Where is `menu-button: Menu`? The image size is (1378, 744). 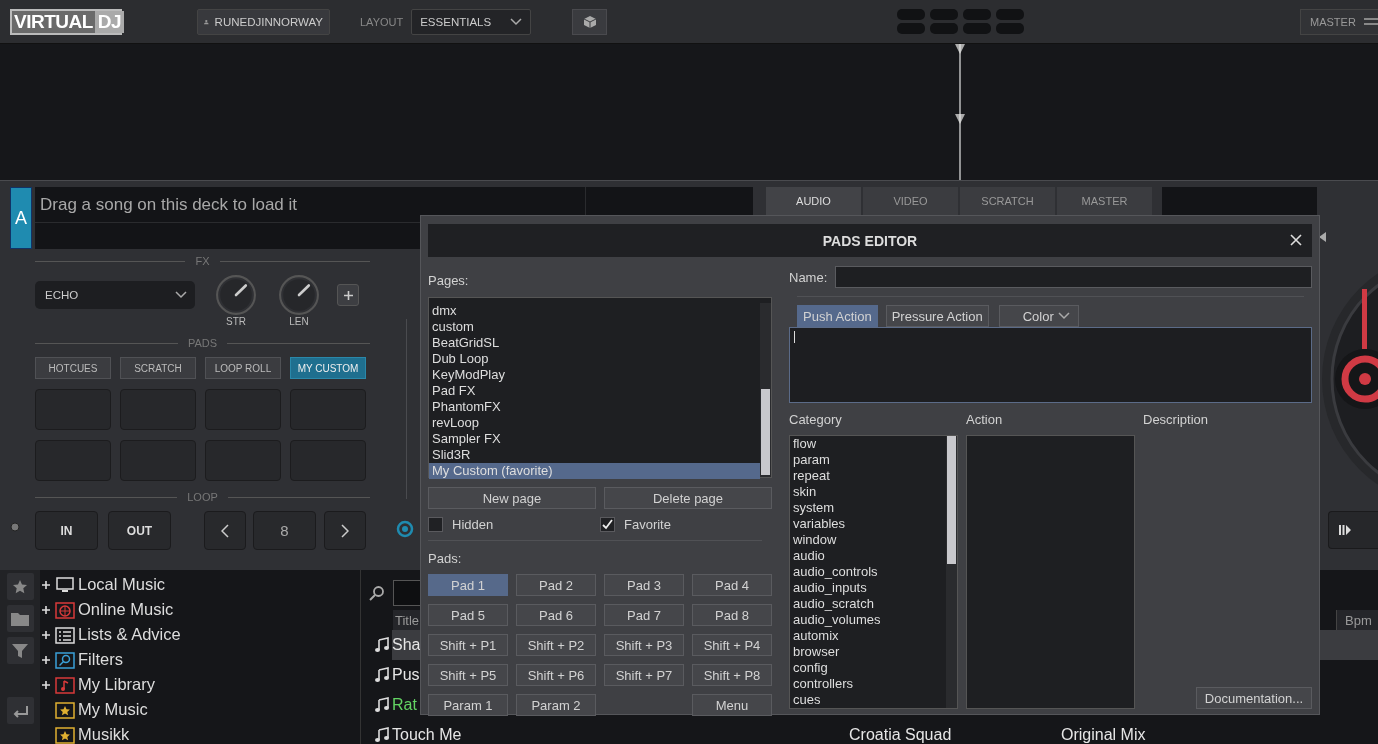
menu-button: Menu is located at coordinates (732, 705).